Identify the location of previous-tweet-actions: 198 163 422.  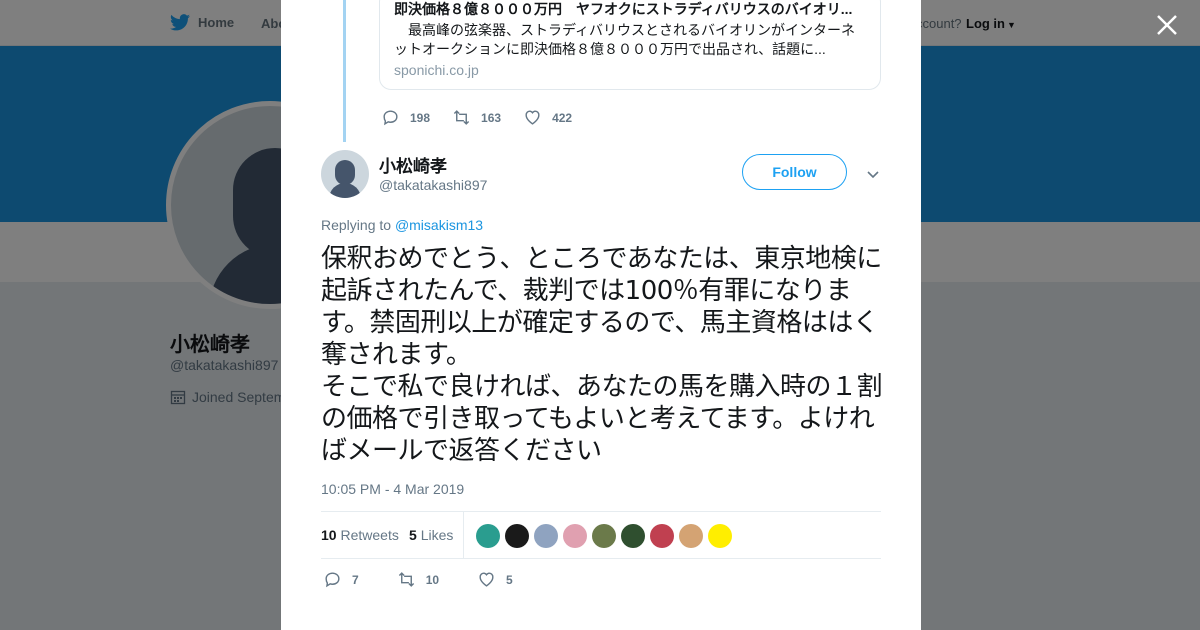
(487, 117).